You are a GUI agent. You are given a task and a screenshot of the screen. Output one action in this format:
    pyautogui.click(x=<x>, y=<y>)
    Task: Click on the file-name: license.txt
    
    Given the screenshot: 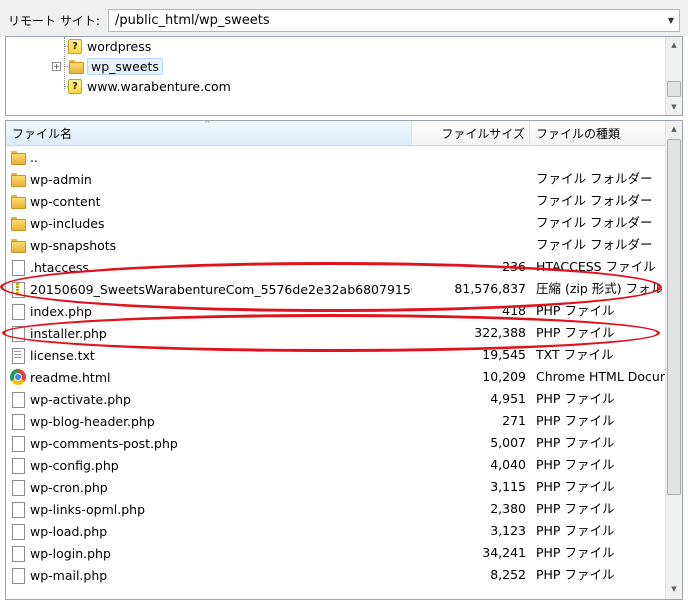 What is the action you would take?
    pyautogui.click(x=62, y=355)
    